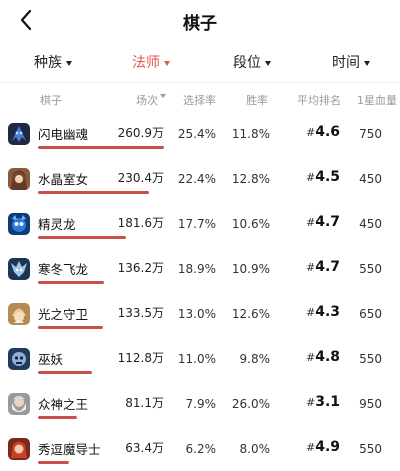 This screenshot has height=471, width=400. What do you see at coordinates (144, 403) in the screenshot?
I see `games-count: 81.1万` at bounding box center [144, 403].